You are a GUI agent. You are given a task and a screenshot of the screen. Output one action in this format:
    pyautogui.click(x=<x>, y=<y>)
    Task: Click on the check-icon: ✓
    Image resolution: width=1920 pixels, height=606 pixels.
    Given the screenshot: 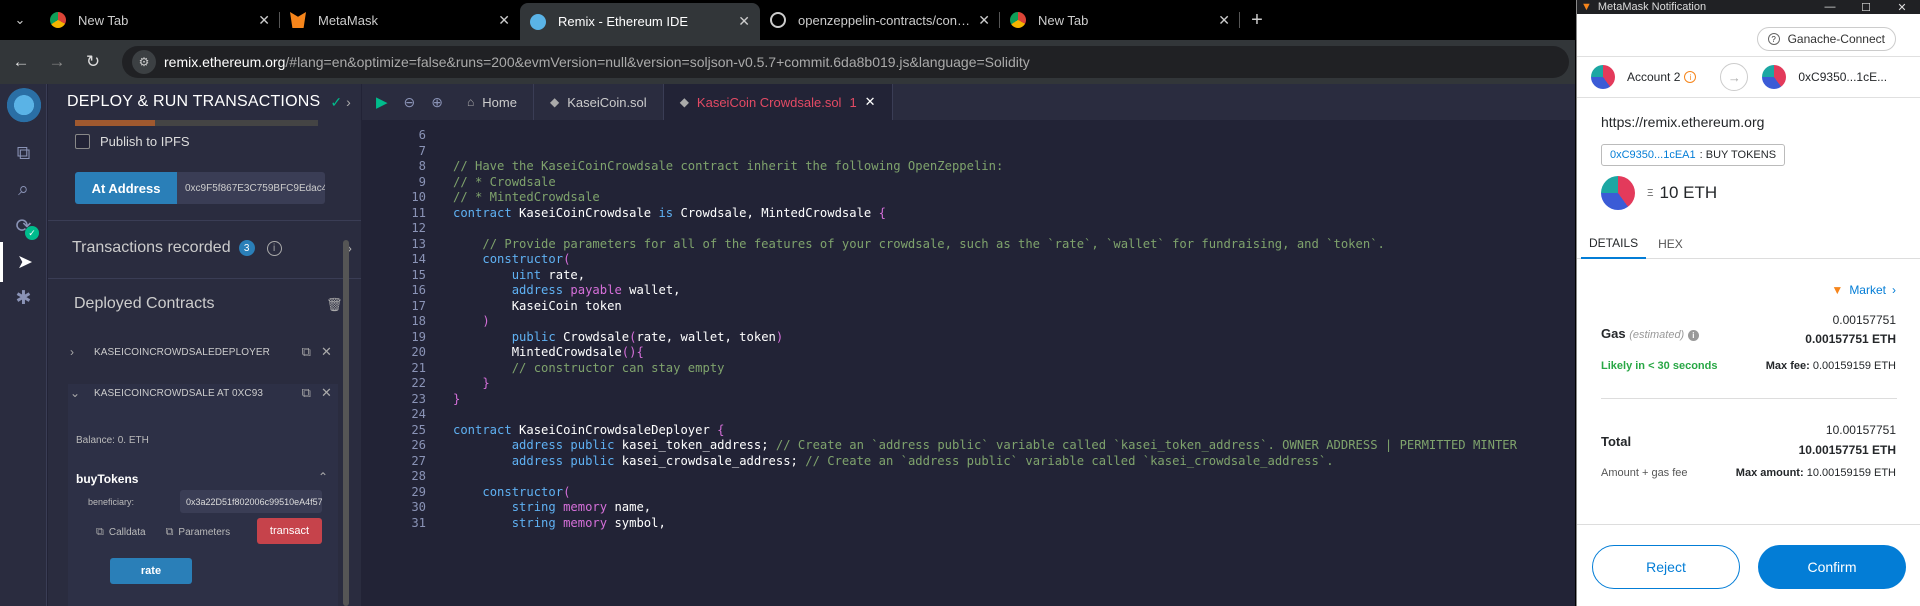 What is the action you would take?
    pyautogui.click(x=32, y=233)
    